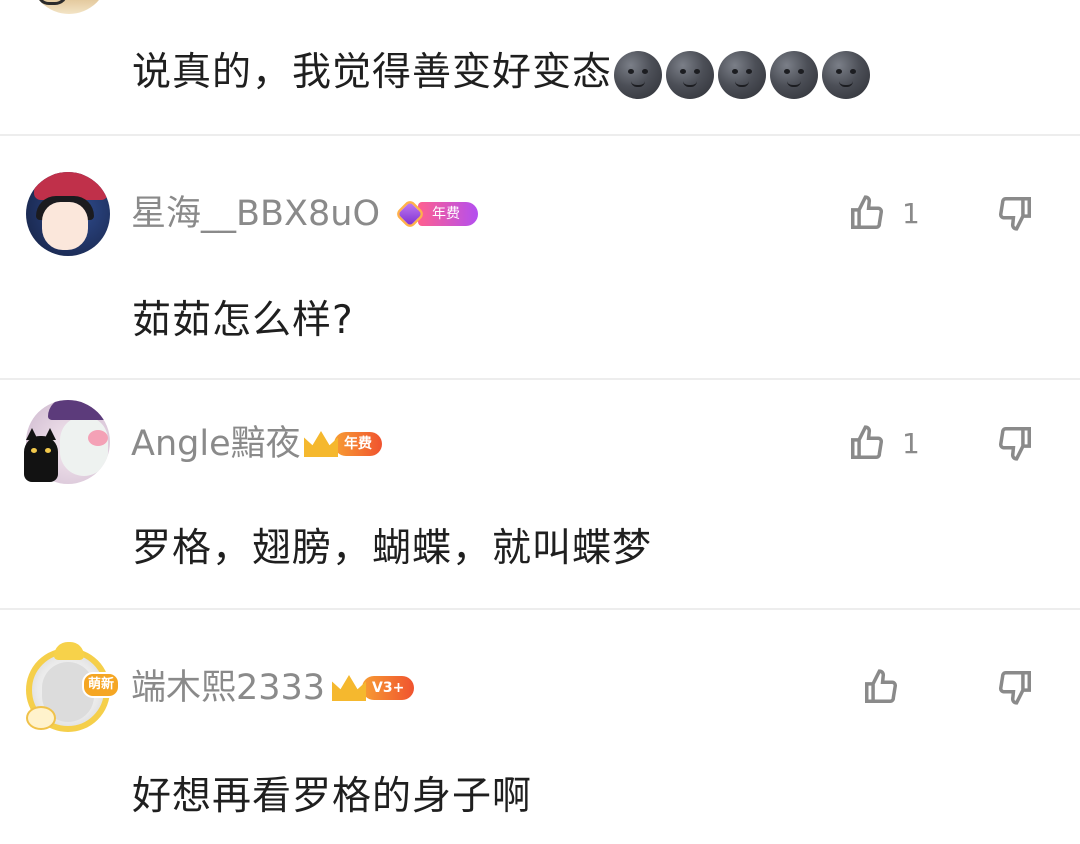 The width and height of the screenshot is (1080, 844). I want to click on vip-level-badge: V3+, so click(373, 688).